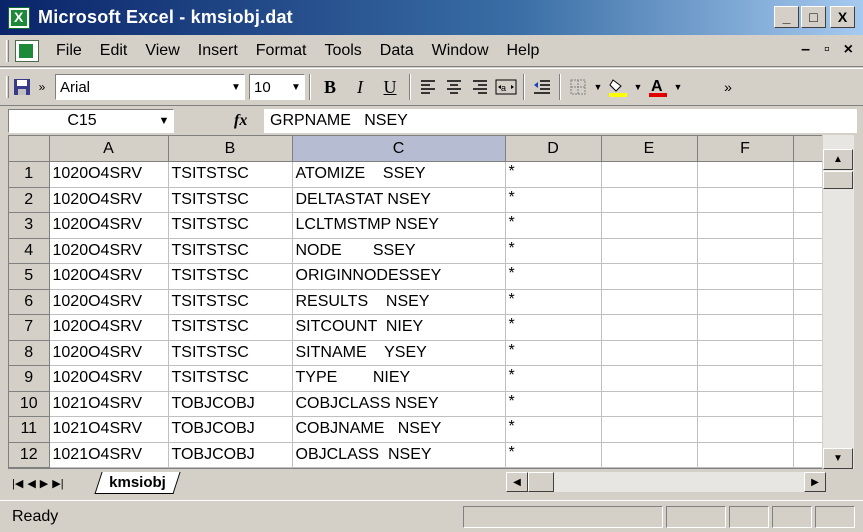 This screenshot has height=532, width=863. I want to click on scroll-up-icon: ▲, so click(838, 159).